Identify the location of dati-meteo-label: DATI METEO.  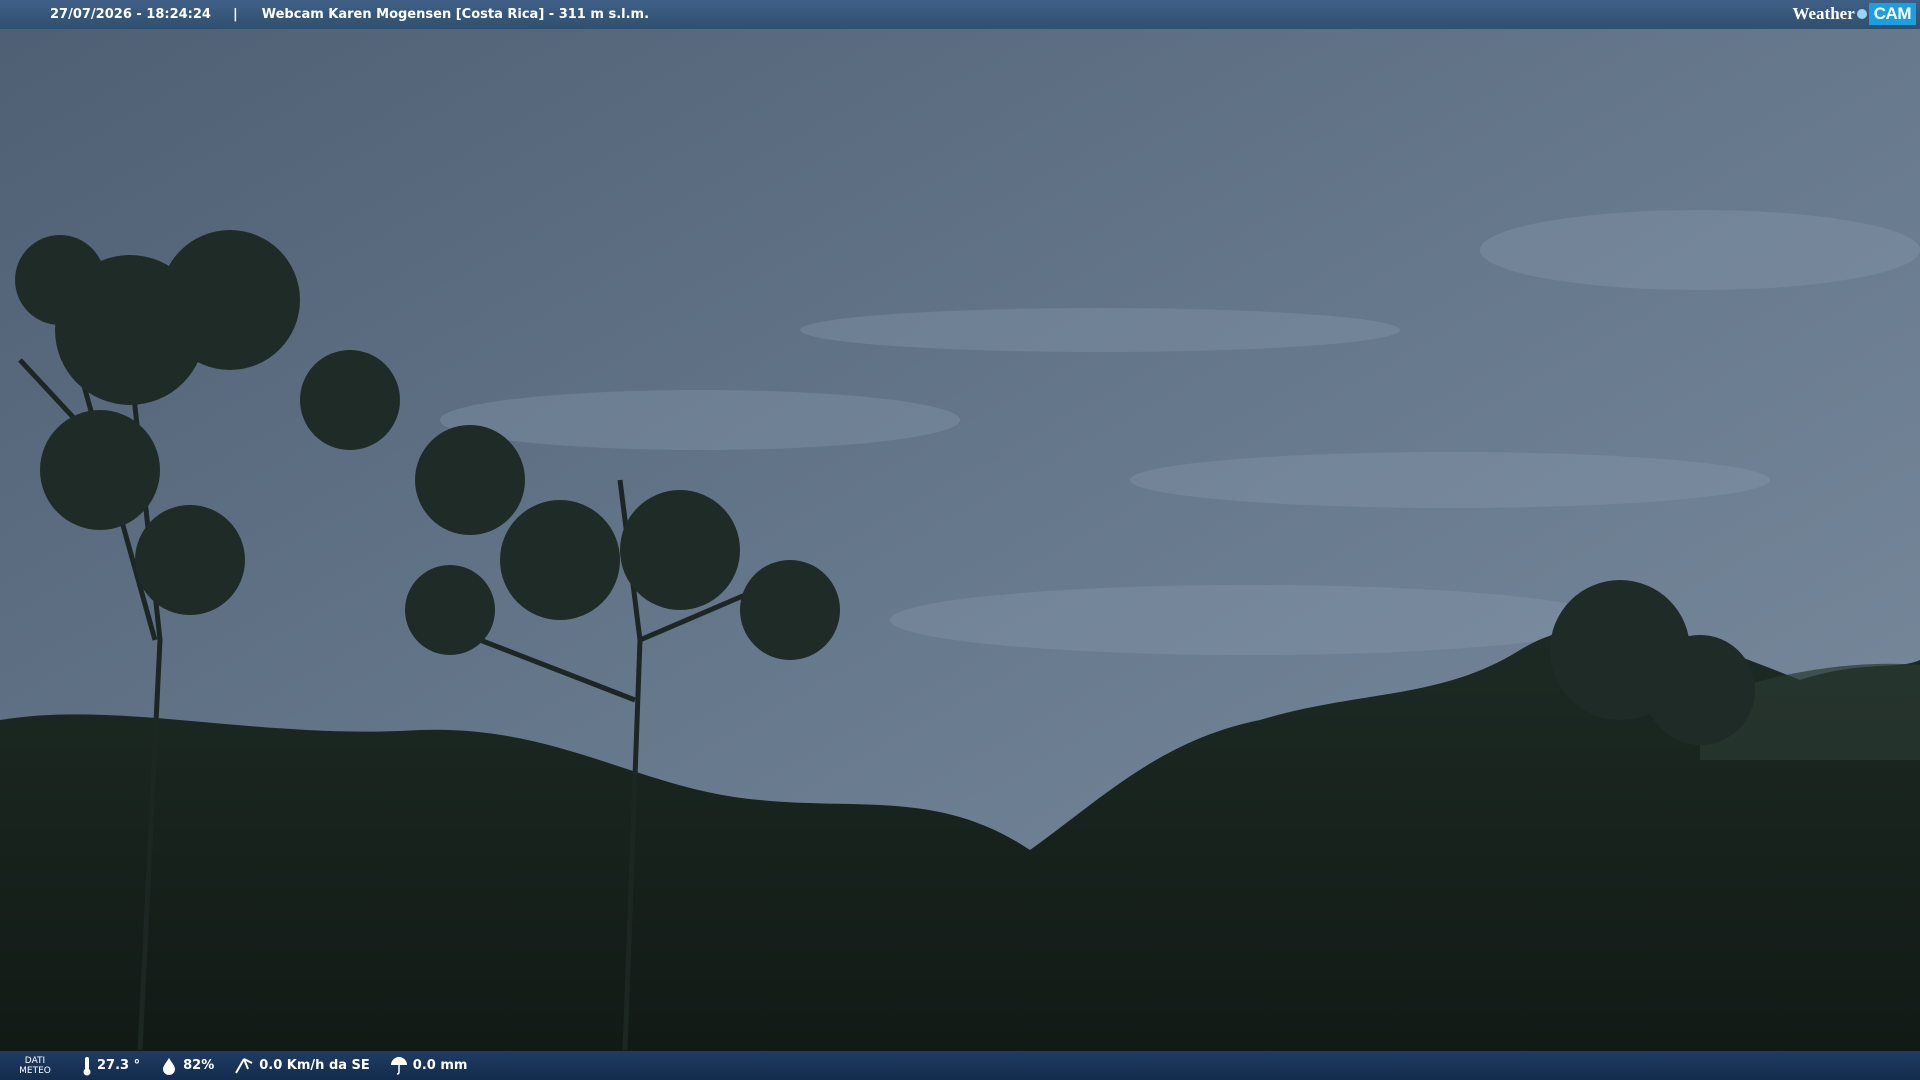
(35, 1066).